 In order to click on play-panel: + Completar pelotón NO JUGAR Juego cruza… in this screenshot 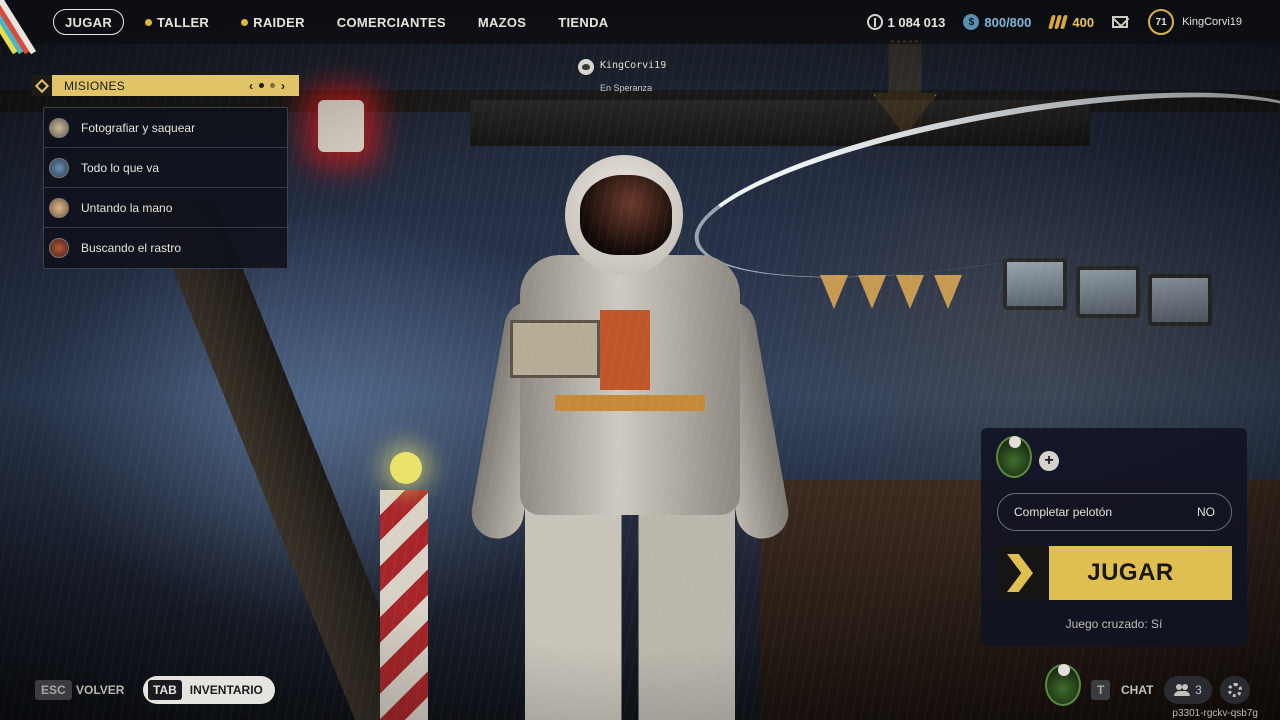, I will do `click(1114, 537)`.